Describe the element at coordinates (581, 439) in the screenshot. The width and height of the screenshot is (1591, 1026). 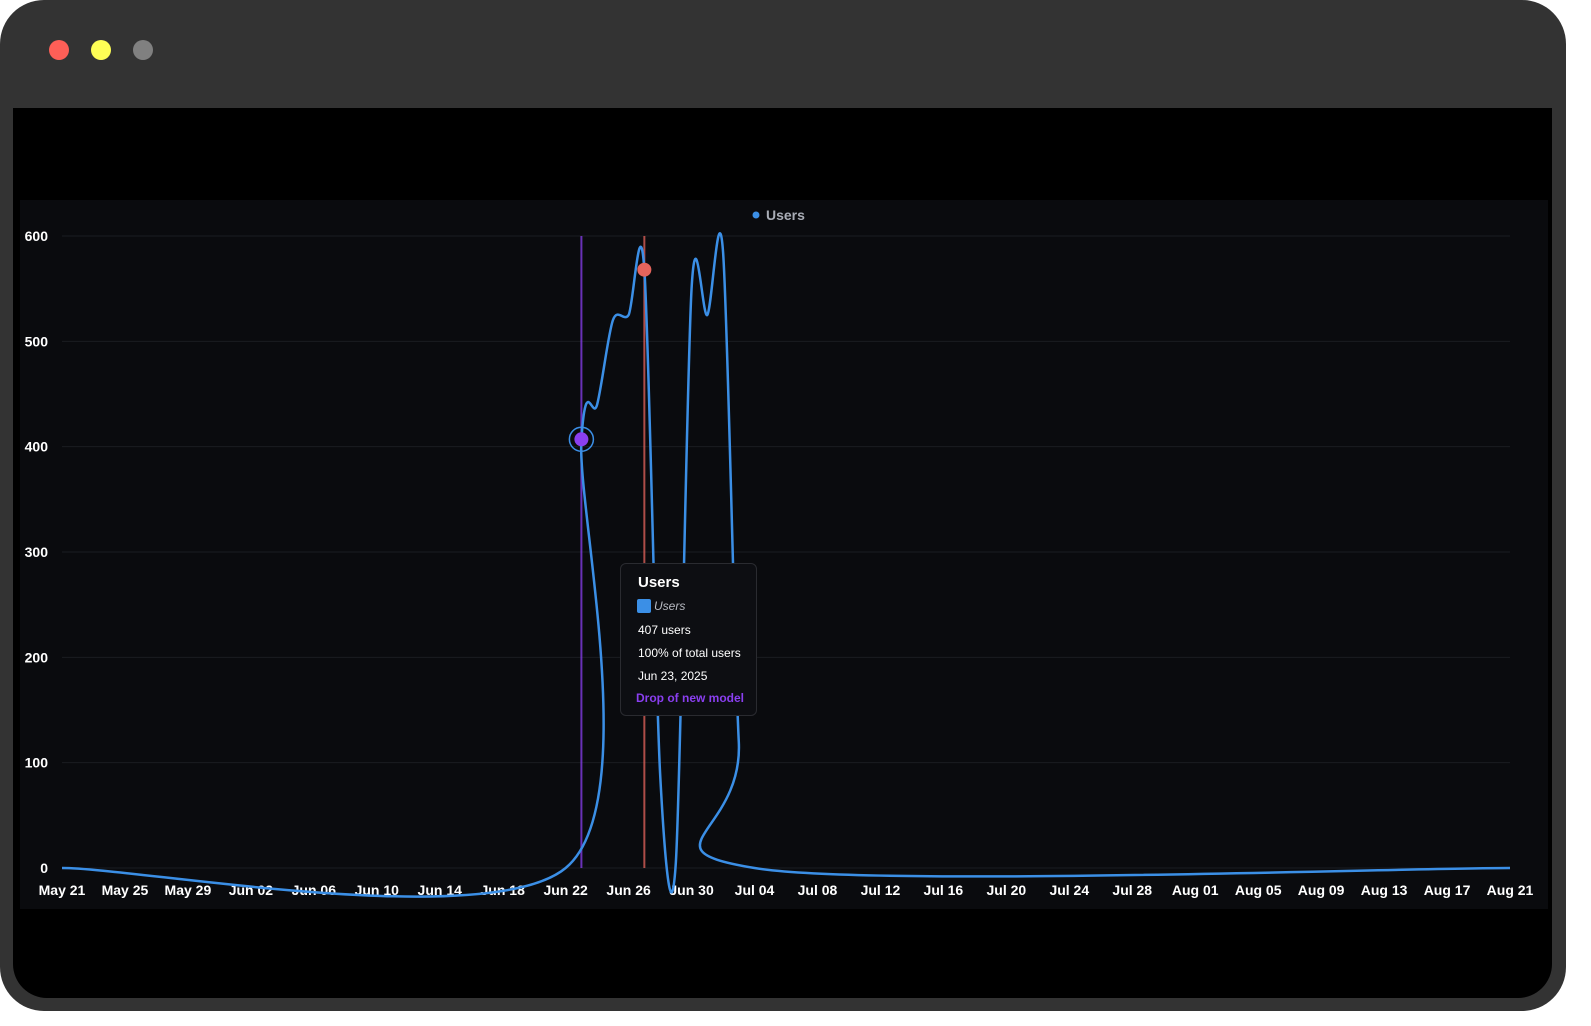
I see `hover-data-point` at that location.